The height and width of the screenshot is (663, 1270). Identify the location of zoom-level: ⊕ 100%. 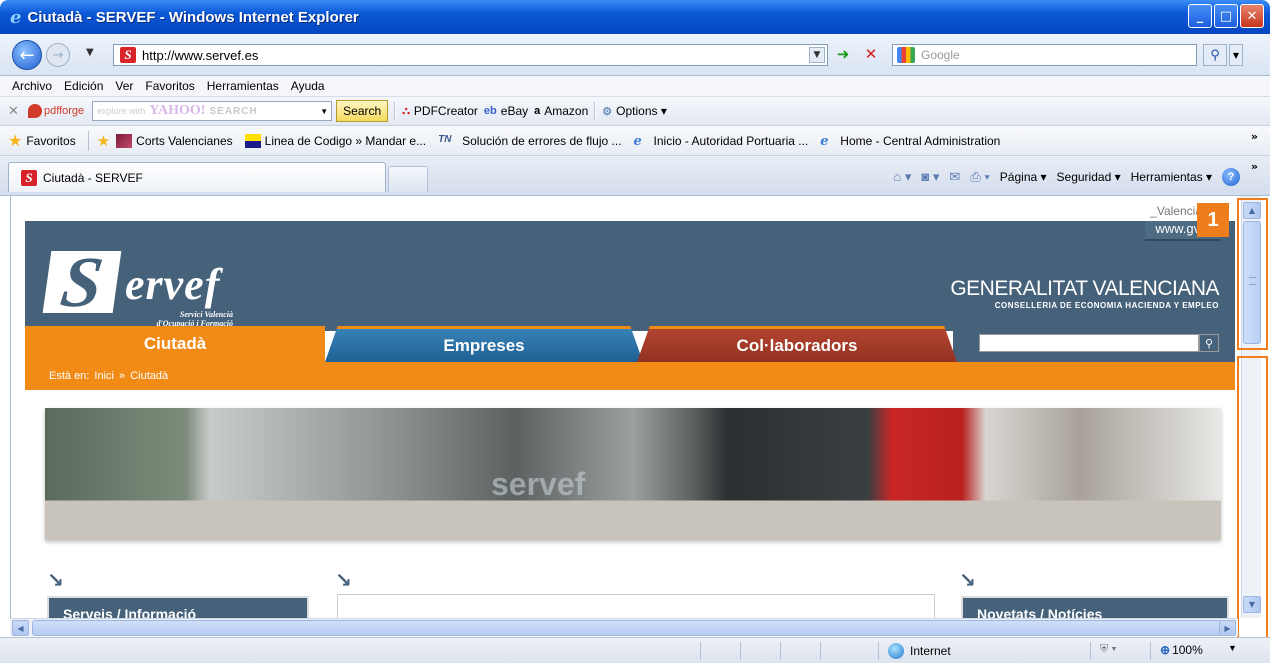
(1181, 650).